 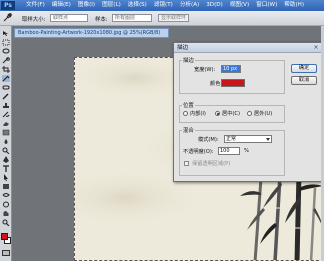 I want to click on menu-select: 选择(S), so click(x=137, y=5).